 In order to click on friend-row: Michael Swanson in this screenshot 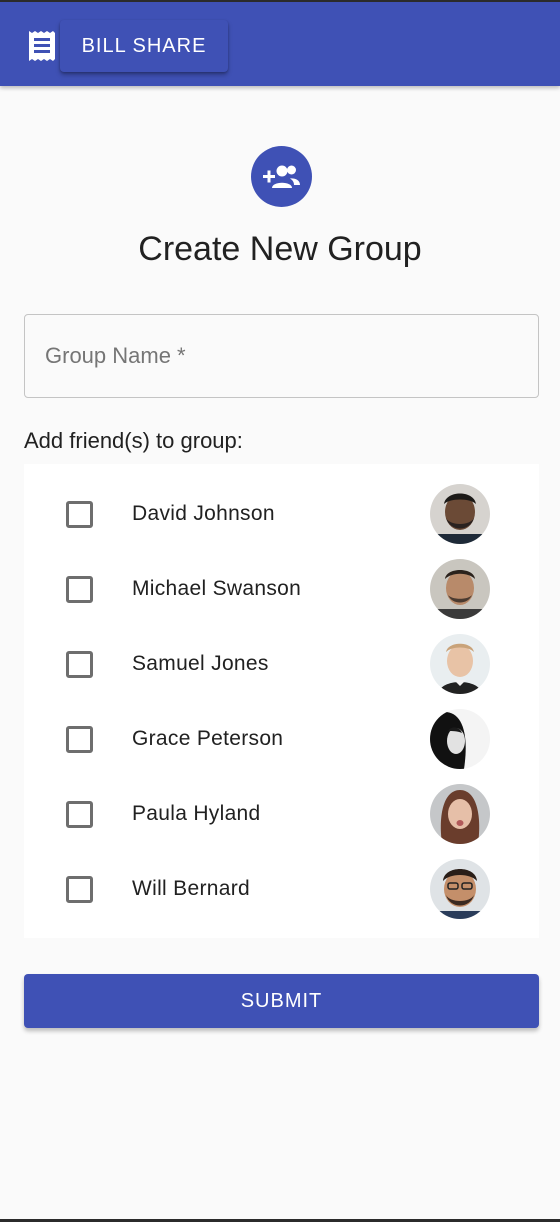, I will do `click(281, 588)`.